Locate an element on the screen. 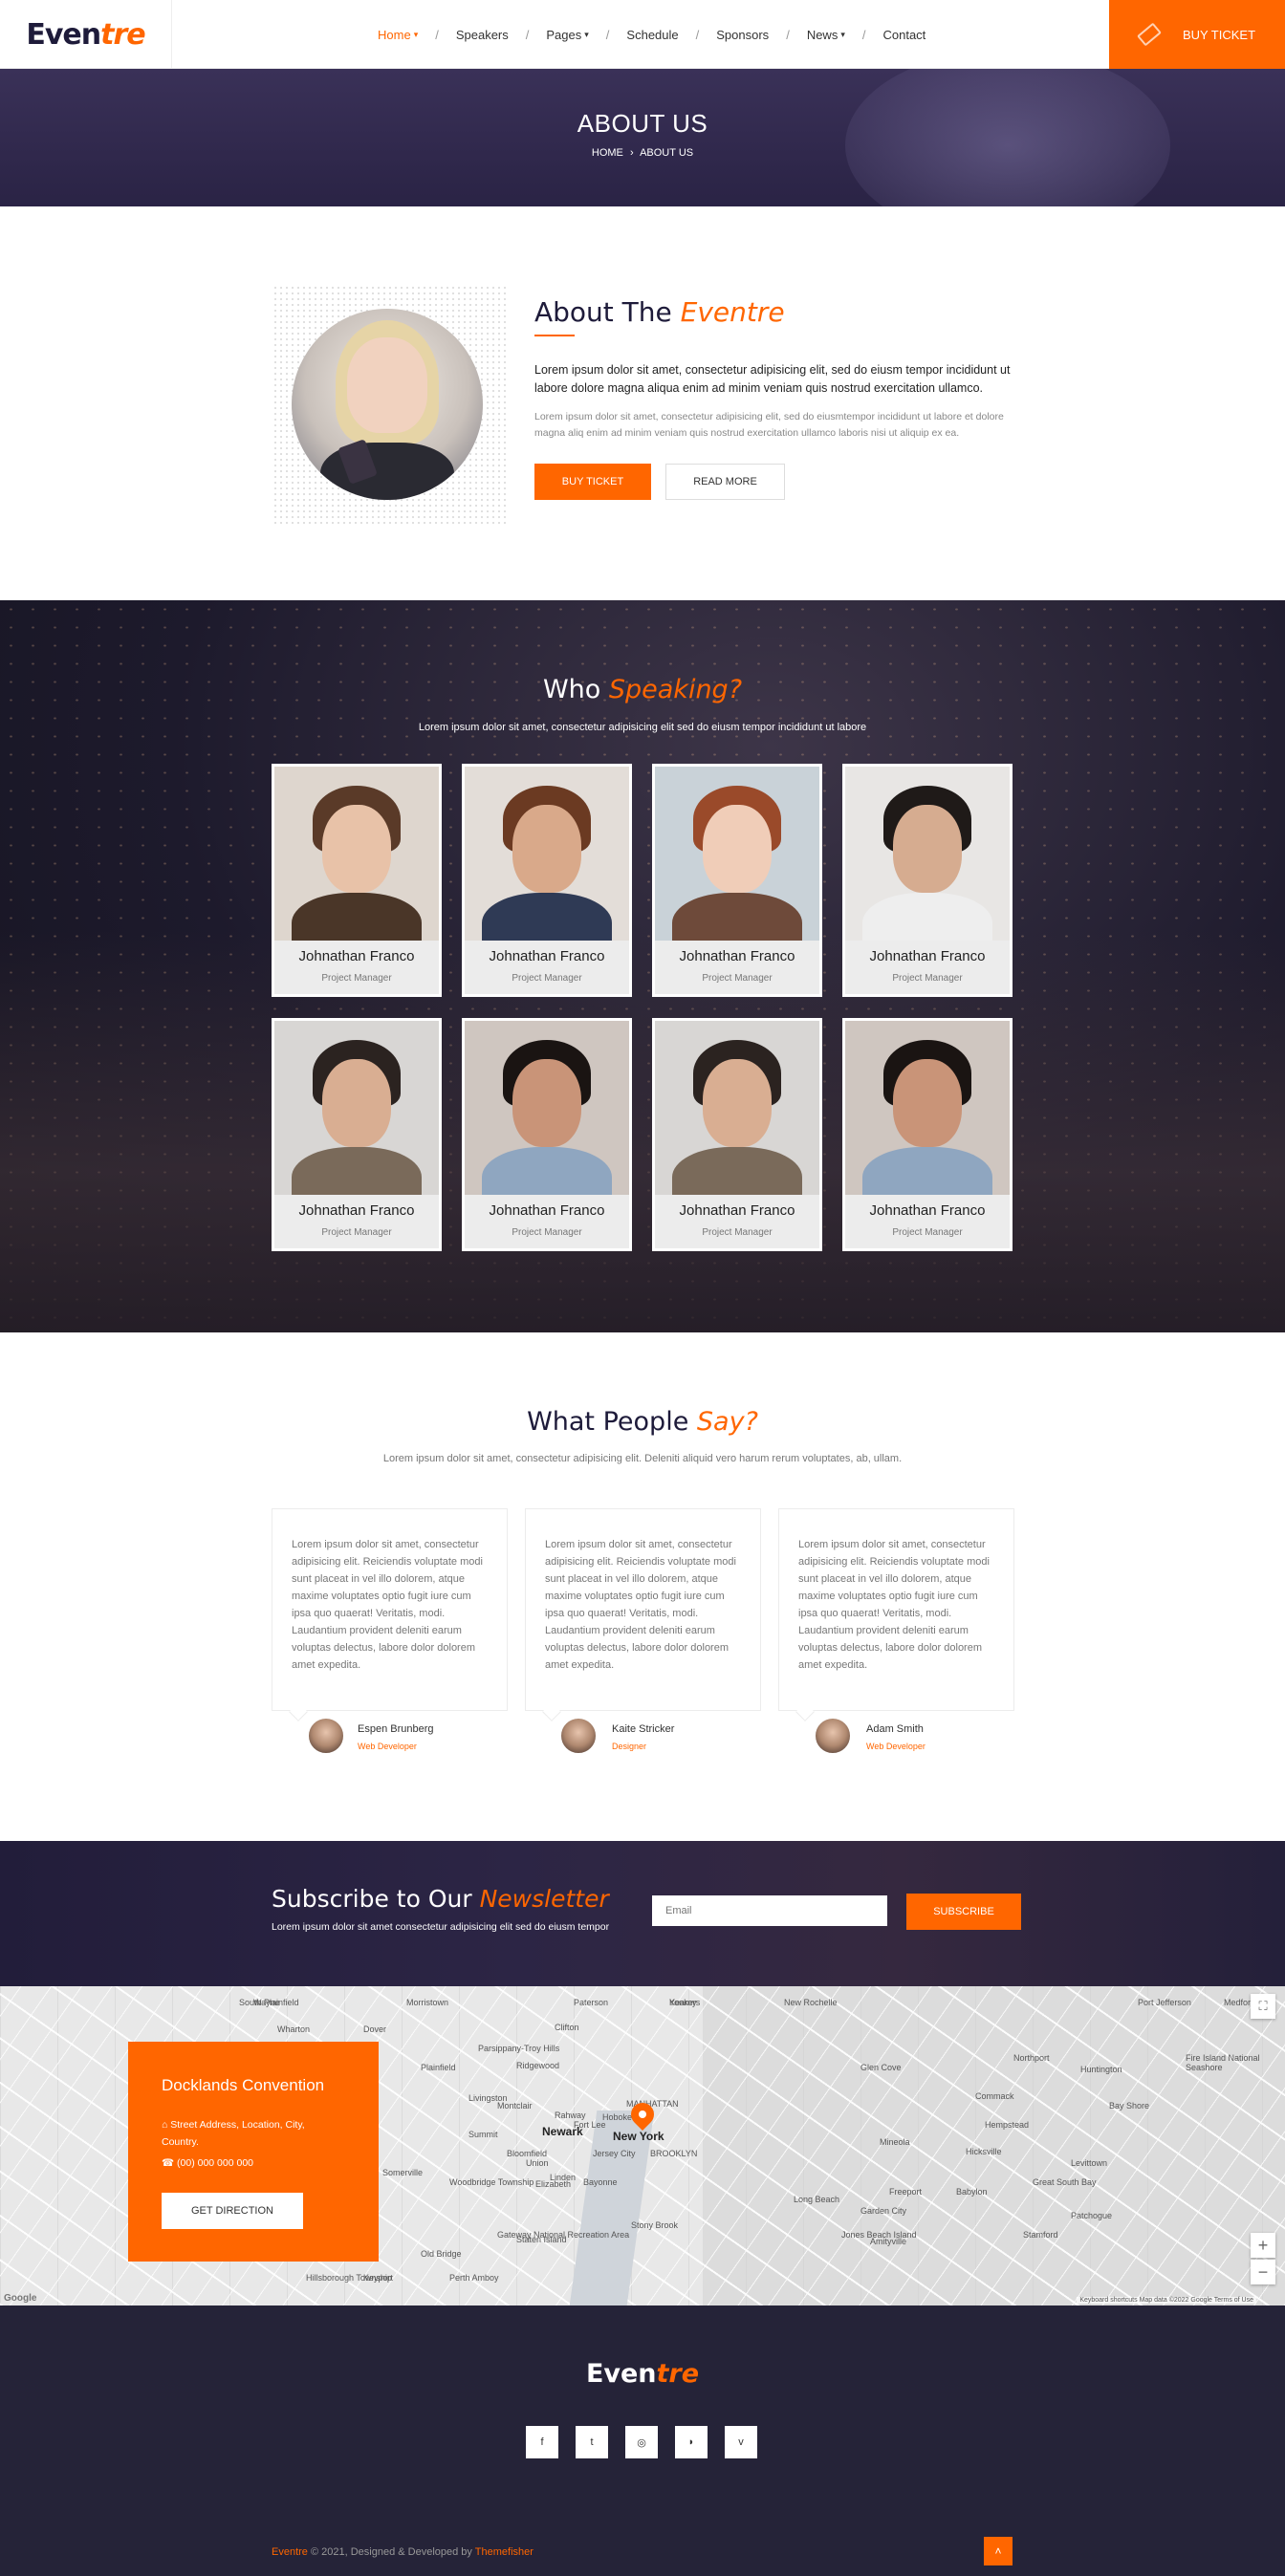  google-logo: Google is located at coordinates (20, 2298).